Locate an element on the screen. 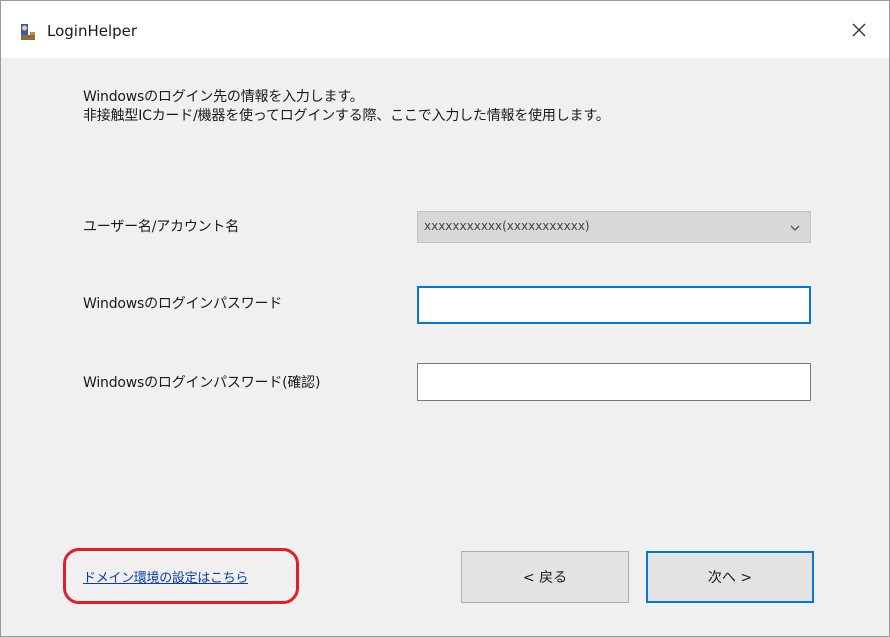 The image size is (890, 637). password-confirm-label: Windowsのログインパスワード(確認) is located at coordinates (202, 383).